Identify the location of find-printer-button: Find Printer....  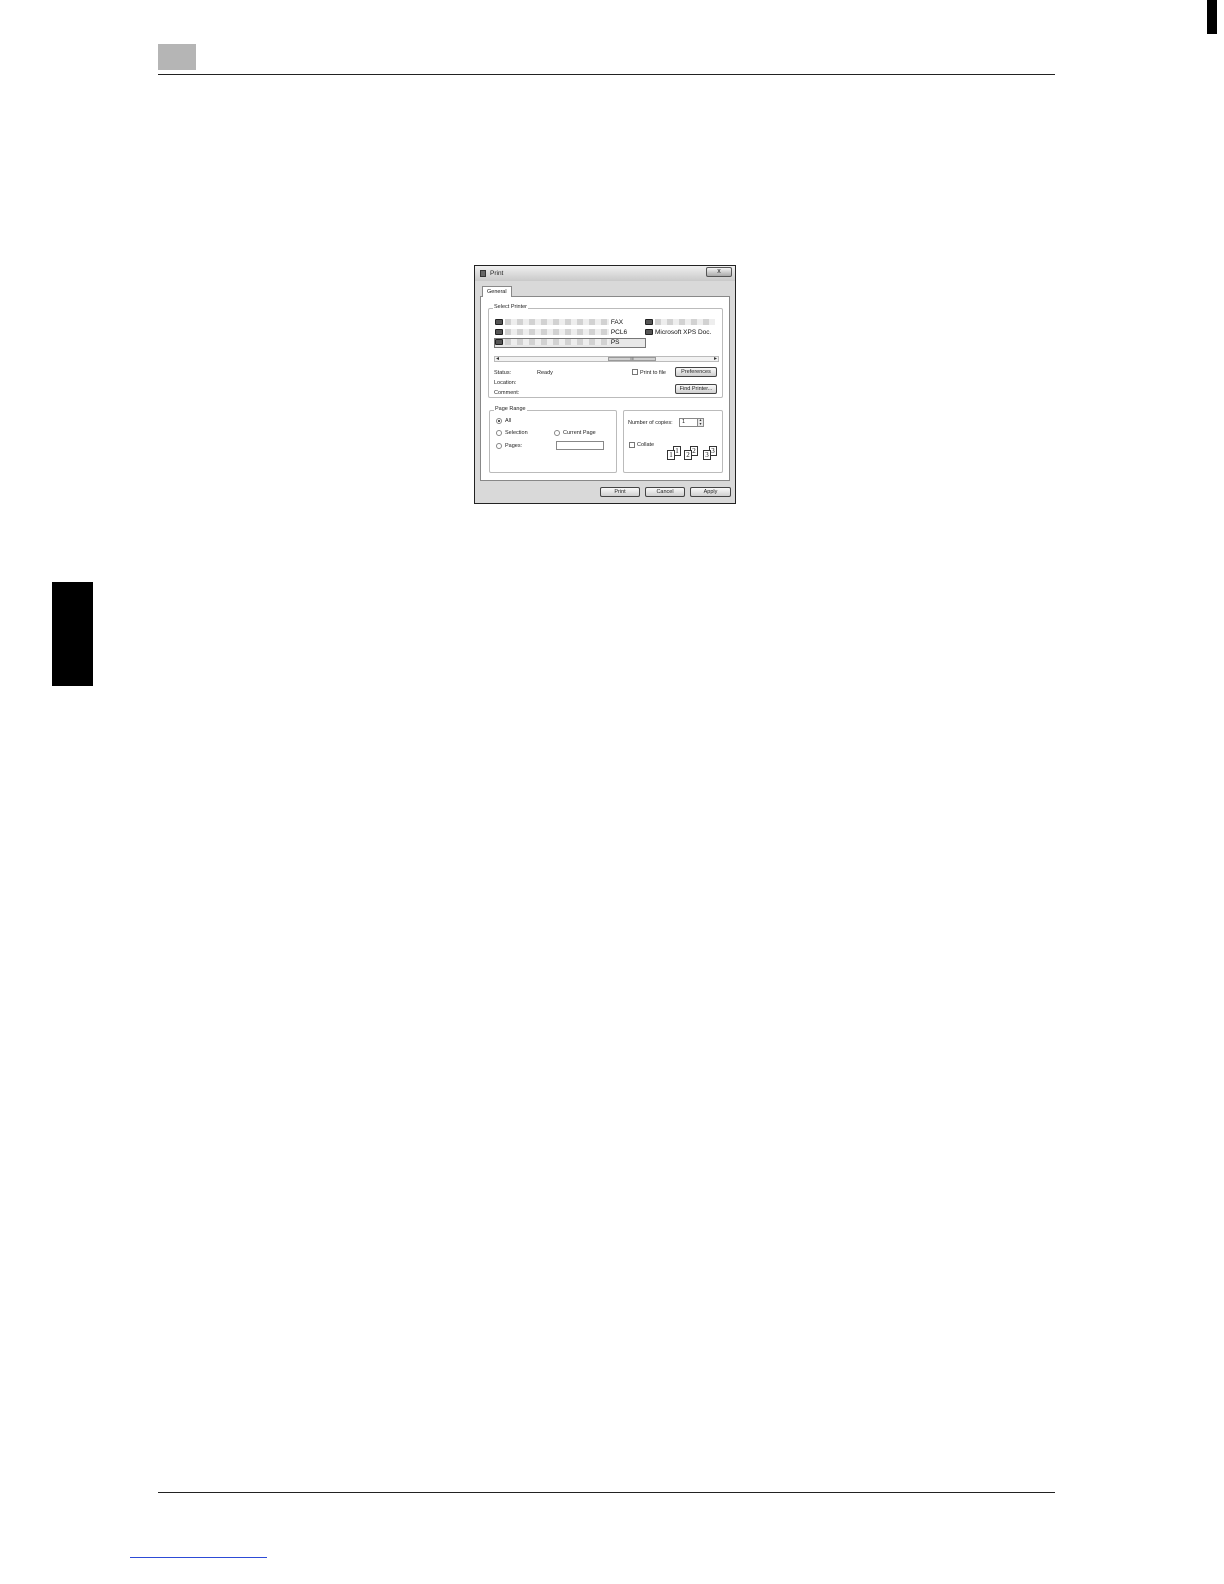
(696, 389).